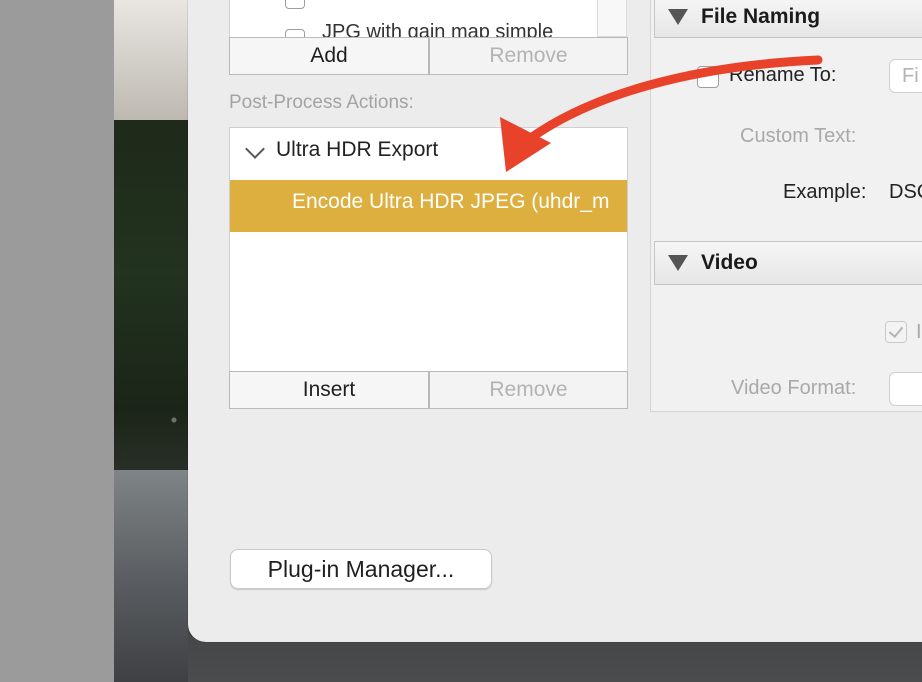 The height and width of the screenshot is (682, 922). Describe the element at coordinates (798, 136) in the screenshot. I see `custom-text-label: Custom Text:` at that location.